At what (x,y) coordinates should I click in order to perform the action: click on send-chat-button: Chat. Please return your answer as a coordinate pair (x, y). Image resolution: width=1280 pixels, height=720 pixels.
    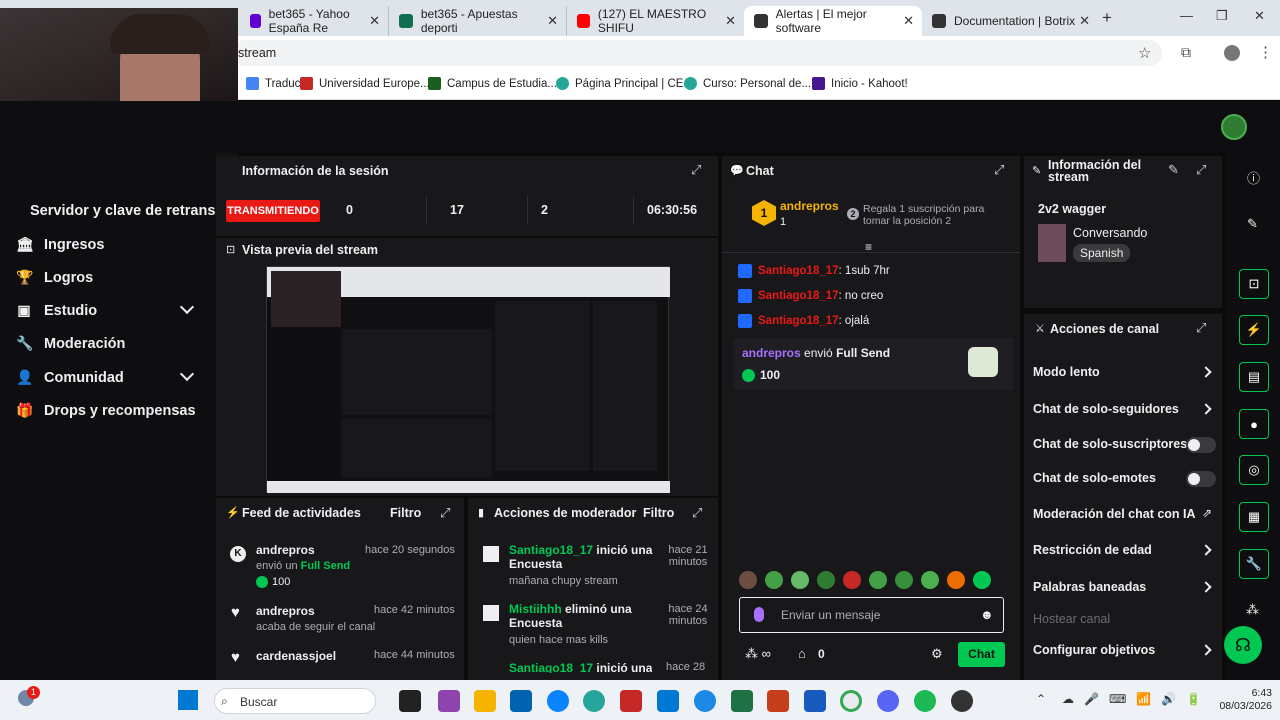
    Looking at the image, I should click on (981, 654).